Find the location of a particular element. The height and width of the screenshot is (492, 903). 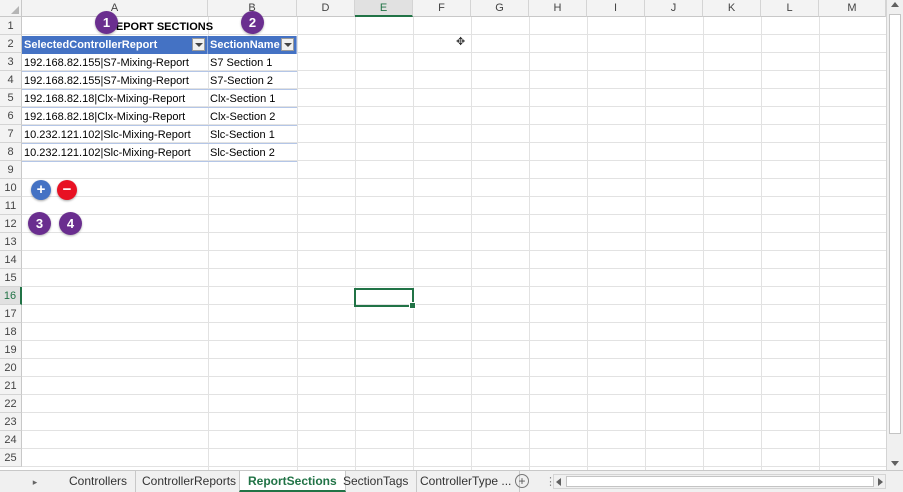

table-header-label: SelectedControllerReport is located at coordinates (91, 45).